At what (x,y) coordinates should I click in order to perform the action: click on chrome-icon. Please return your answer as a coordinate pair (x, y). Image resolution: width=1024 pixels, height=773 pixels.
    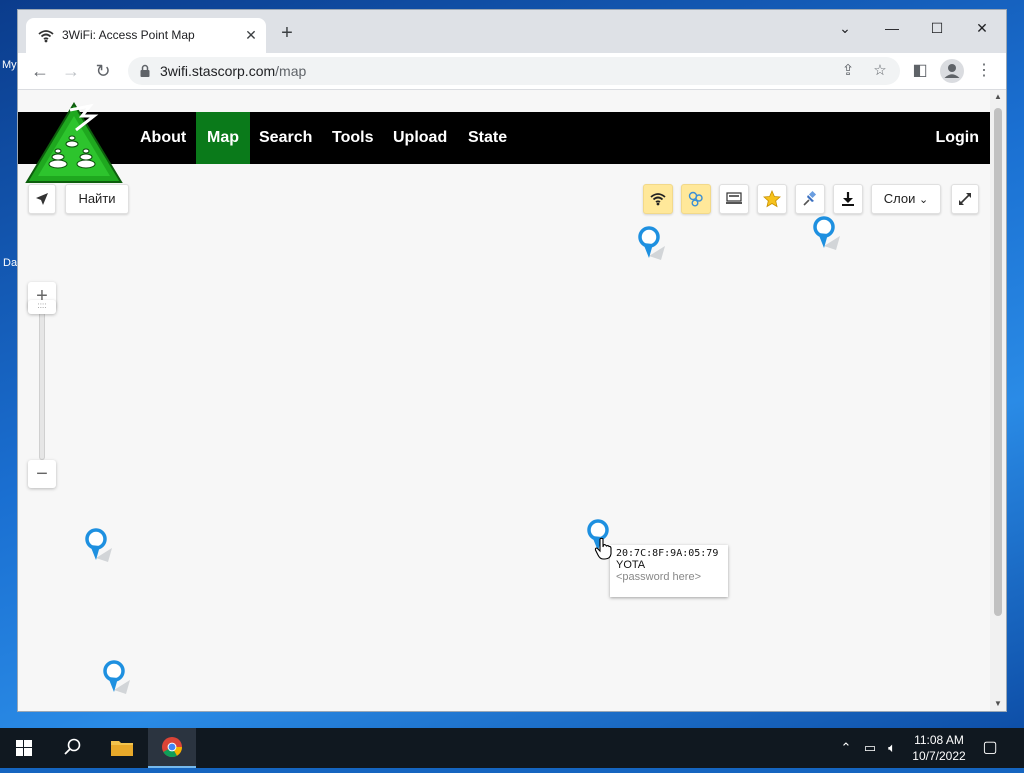
    Looking at the image, I should click on (172, 747).